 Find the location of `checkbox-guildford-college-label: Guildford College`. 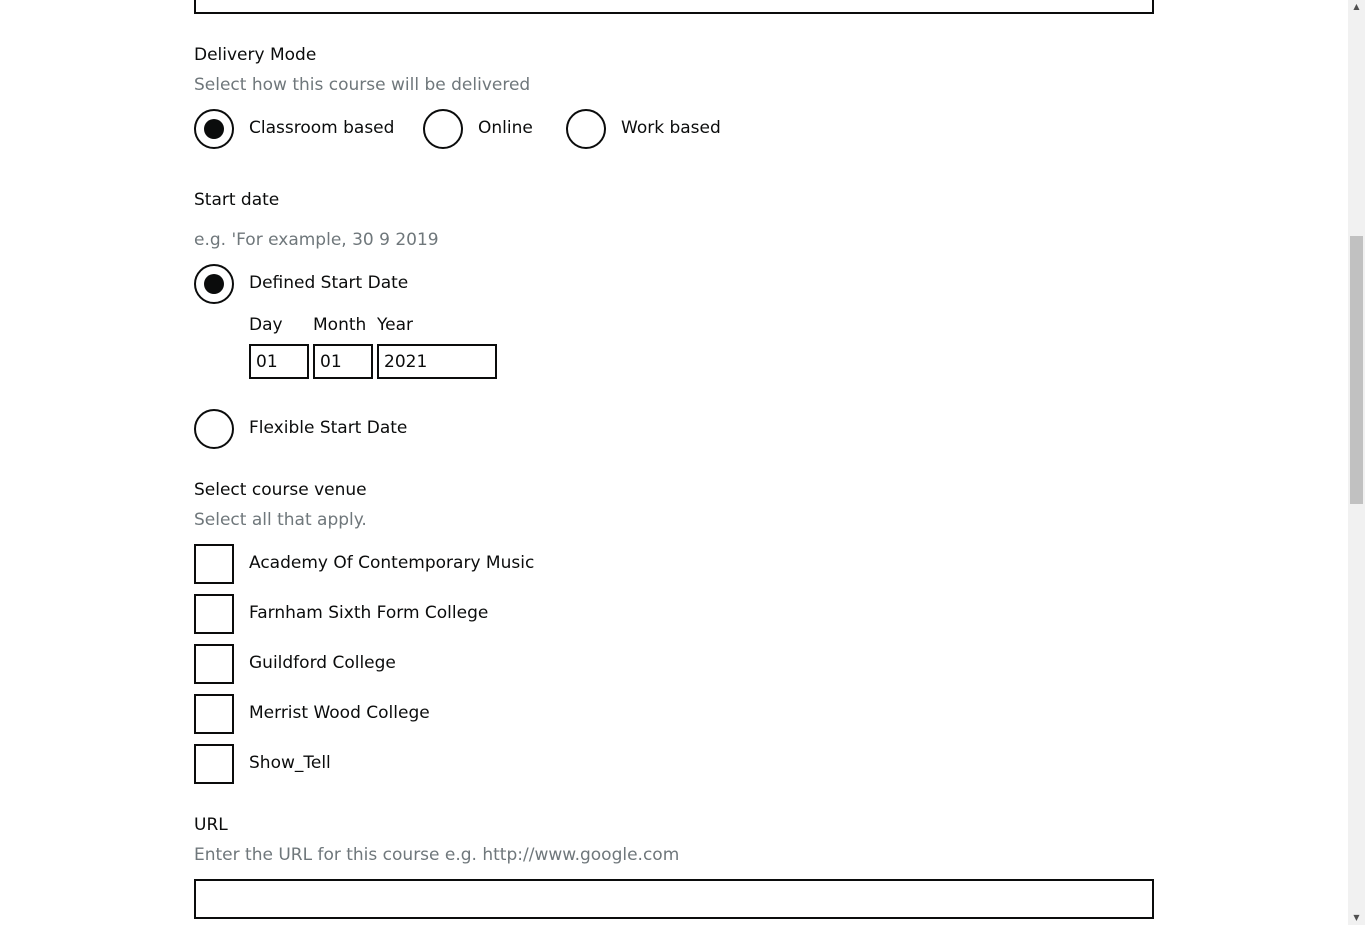

checkbox-guildford-college-label: Guildford College is located at coordinates (322, 663).